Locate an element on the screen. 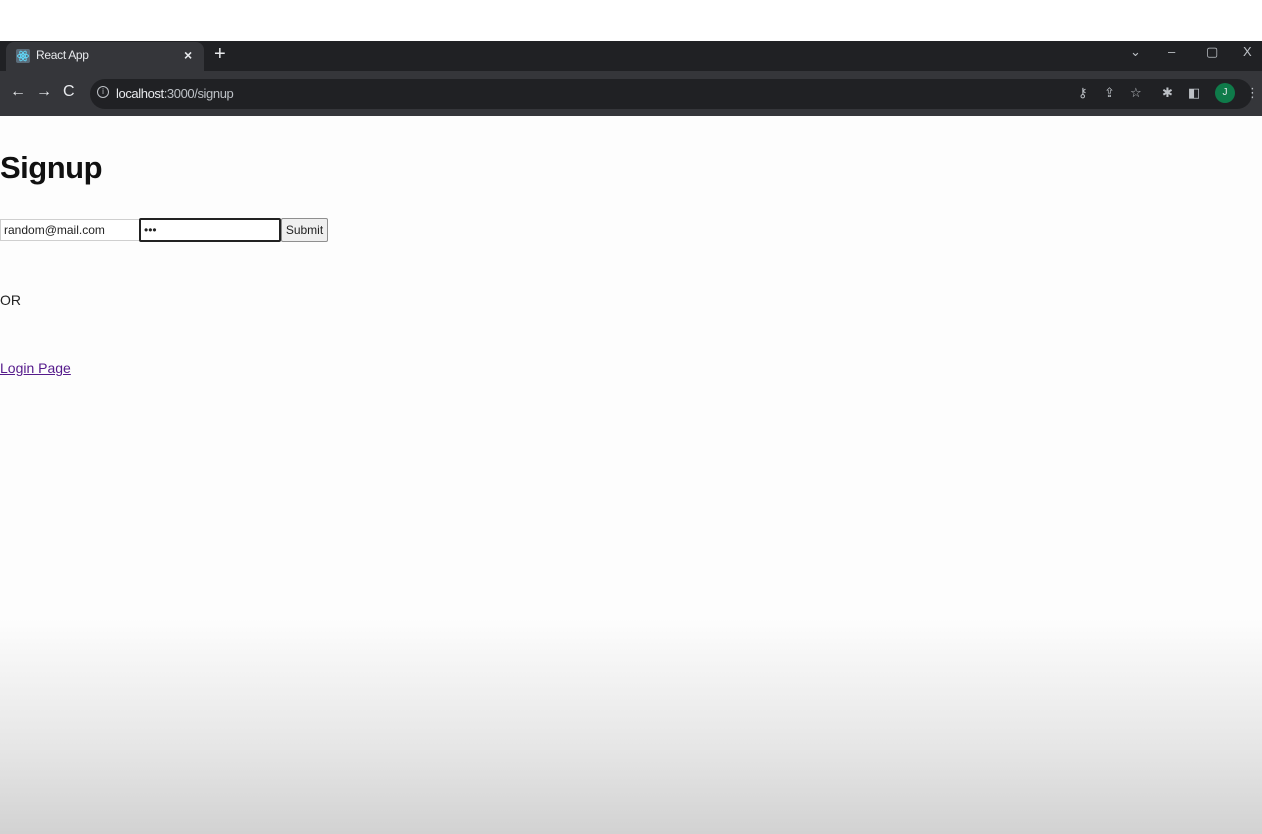  tab-strip: React App × + ⌄ – ▢ X is located at coordinates (631, 56).